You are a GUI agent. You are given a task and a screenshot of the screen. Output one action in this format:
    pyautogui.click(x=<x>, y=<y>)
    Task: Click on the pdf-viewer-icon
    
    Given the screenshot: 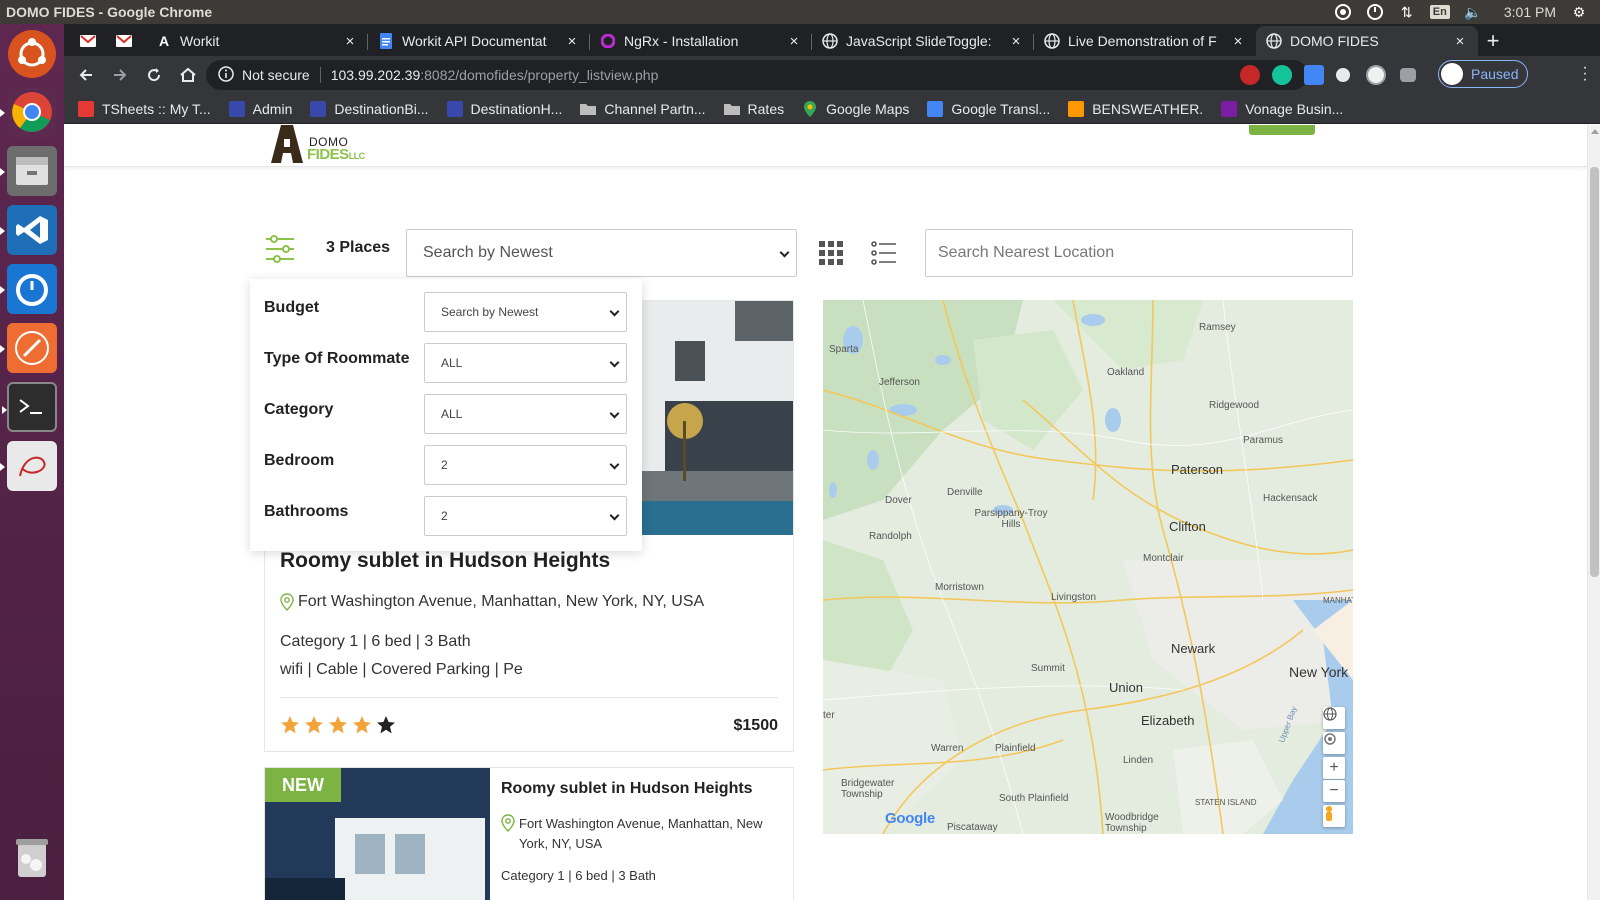 What is the action you would take?
    pyautogui.click(x=28, y=466)
    